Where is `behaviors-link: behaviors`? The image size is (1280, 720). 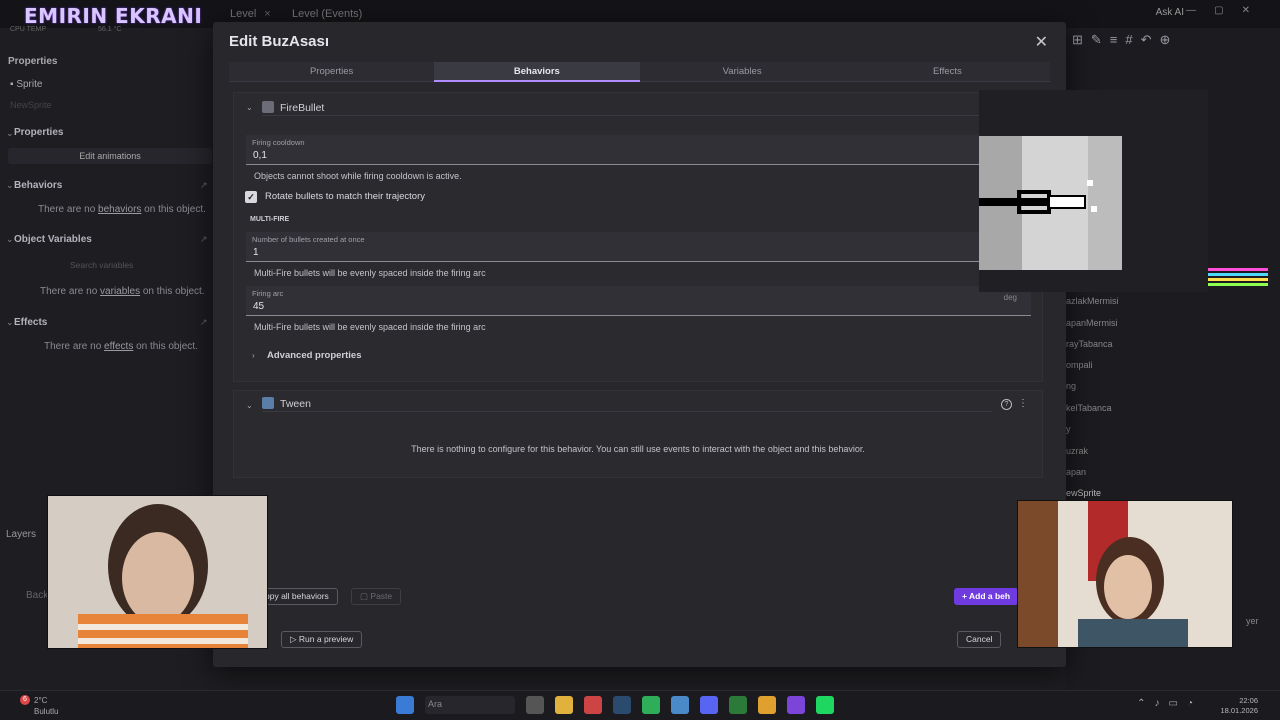
behaviors-link: behaviors is located at coordinates (119, 209).